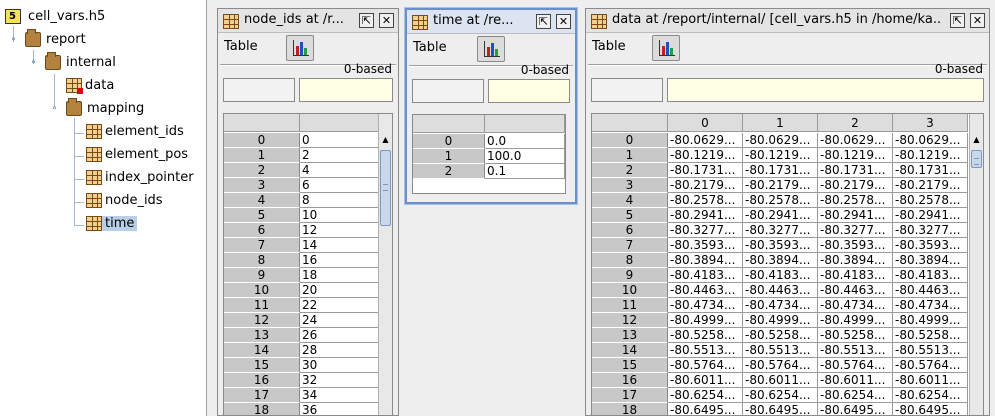  I want to click on vertical-scrollbar: ▲, so click(385, 264).